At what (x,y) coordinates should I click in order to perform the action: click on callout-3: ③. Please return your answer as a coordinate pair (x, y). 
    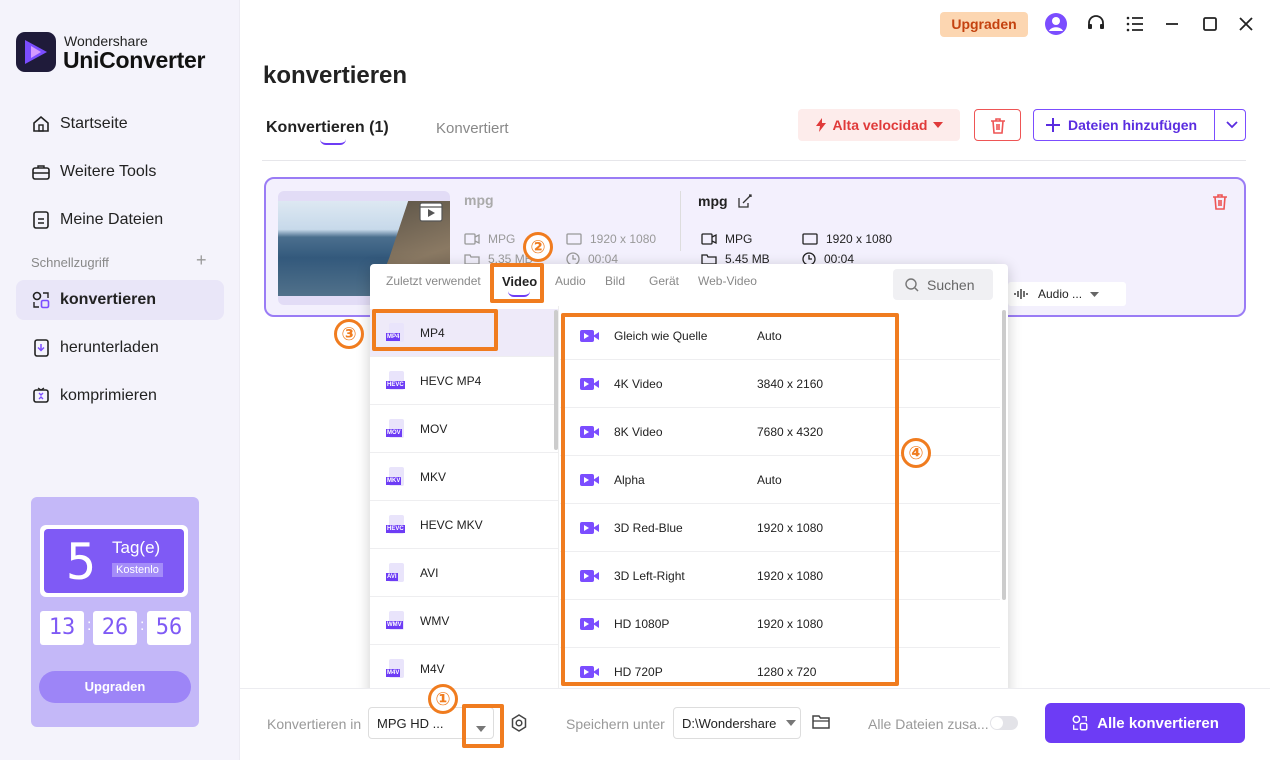
    Looking at the image, I should click on (349, 334).